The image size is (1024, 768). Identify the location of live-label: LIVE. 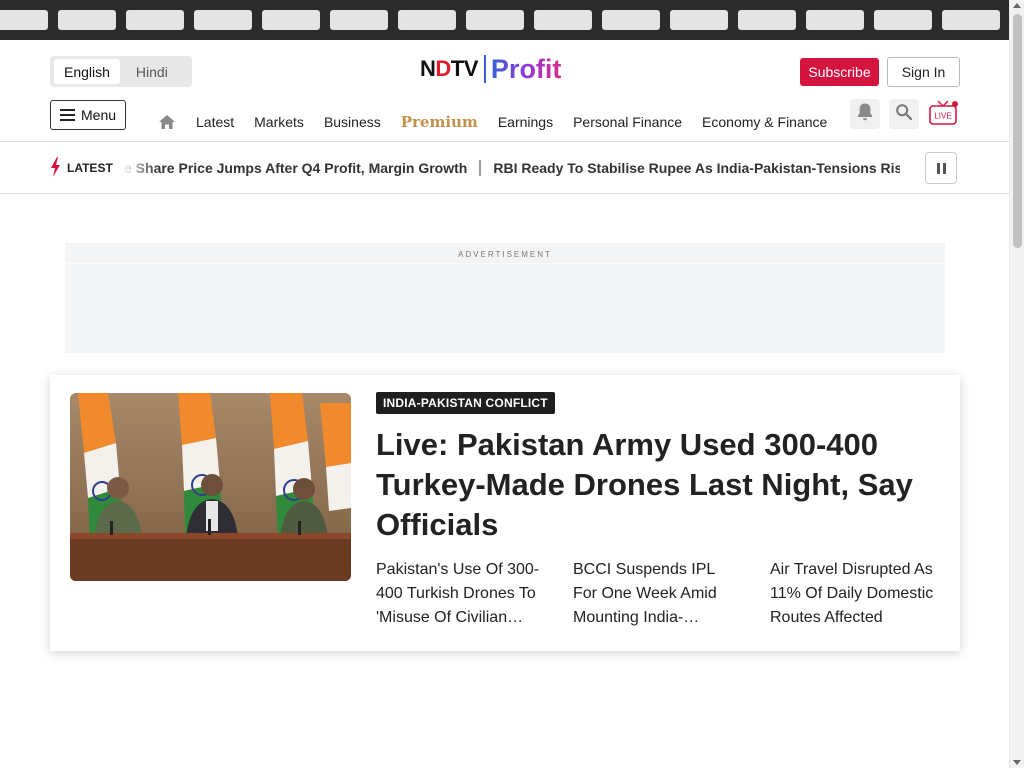
(942, 116).